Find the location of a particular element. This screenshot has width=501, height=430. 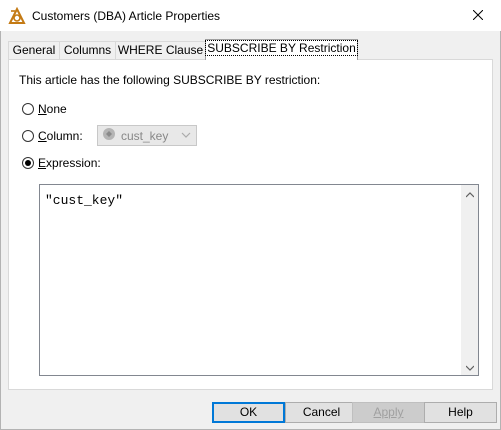

expression-text: "cust_key" is located at coordinates (84, 200).